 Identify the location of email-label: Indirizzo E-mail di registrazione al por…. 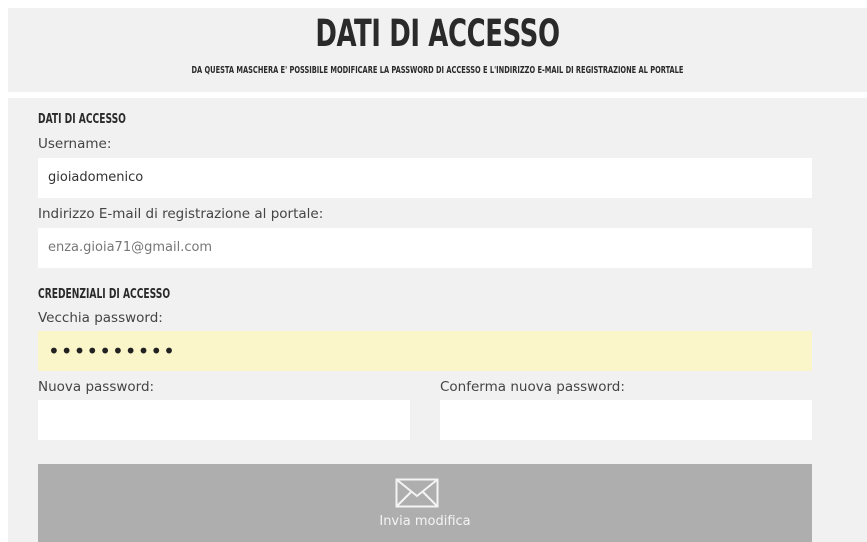
(181, 214).